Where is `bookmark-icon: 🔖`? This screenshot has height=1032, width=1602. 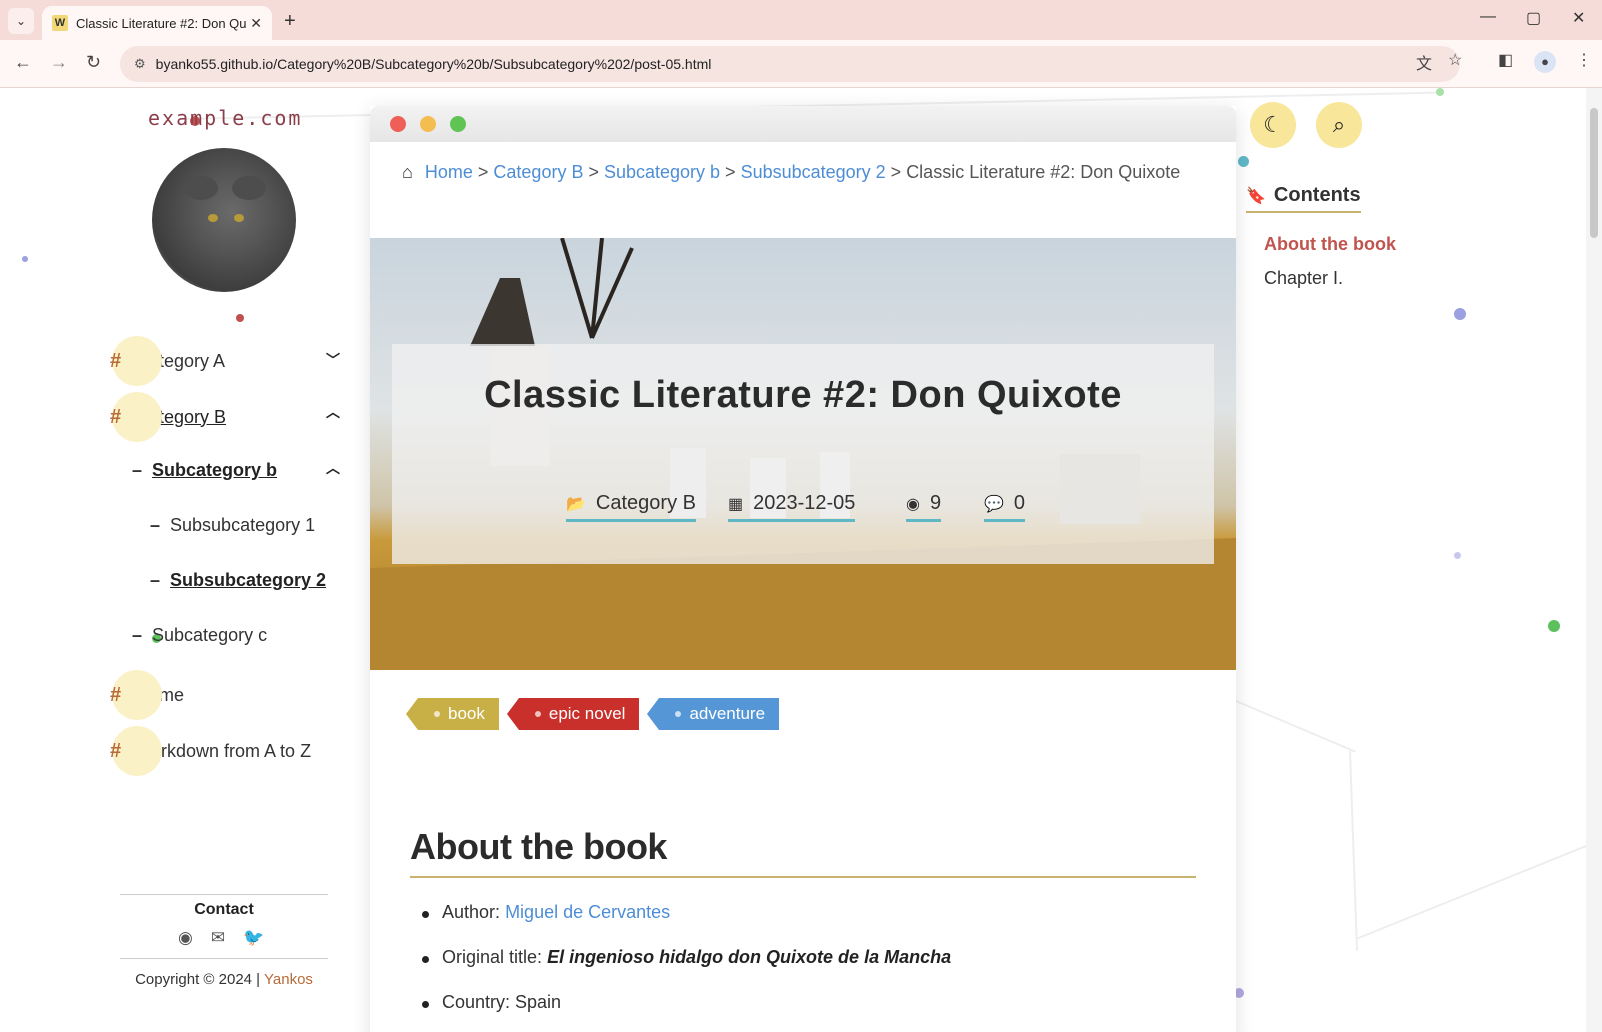
bookmark-icon: 🔖 is located at coordinates (1256, 196).